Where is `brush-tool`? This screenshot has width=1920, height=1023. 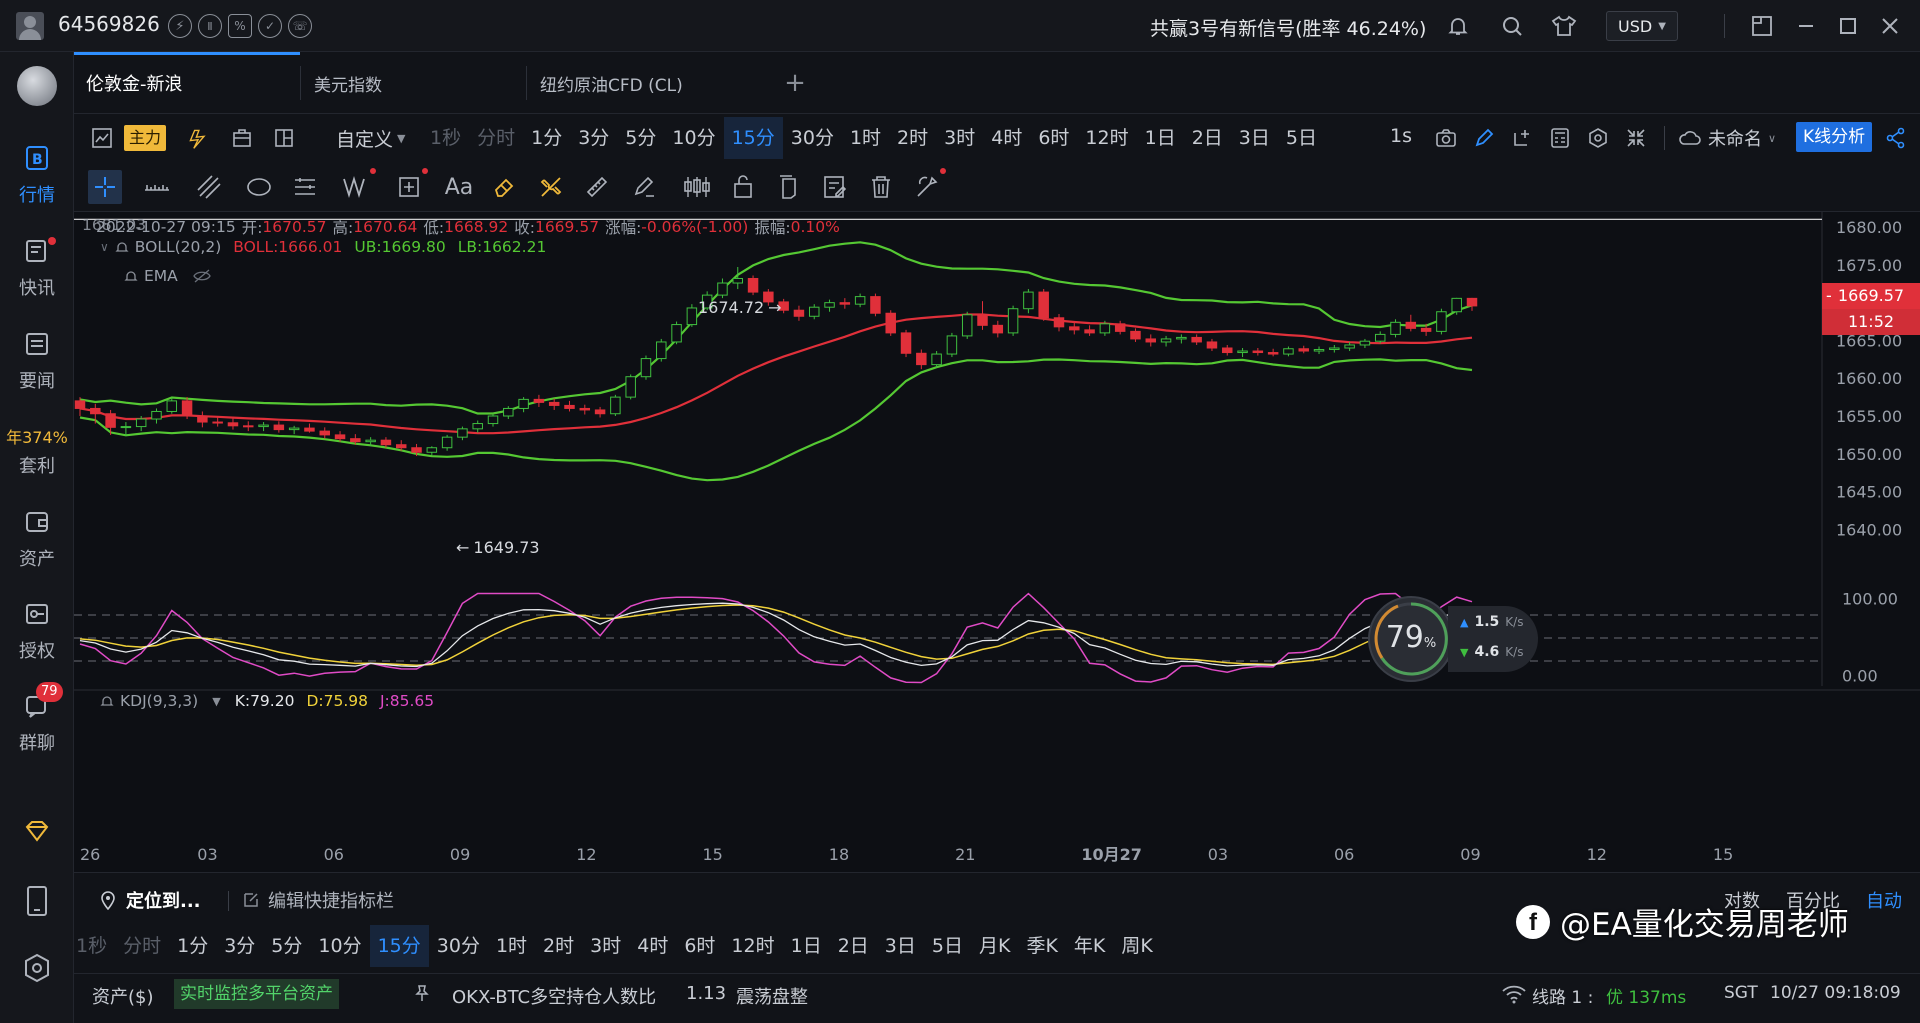
brush-tool is located at coordinates (645, 187).